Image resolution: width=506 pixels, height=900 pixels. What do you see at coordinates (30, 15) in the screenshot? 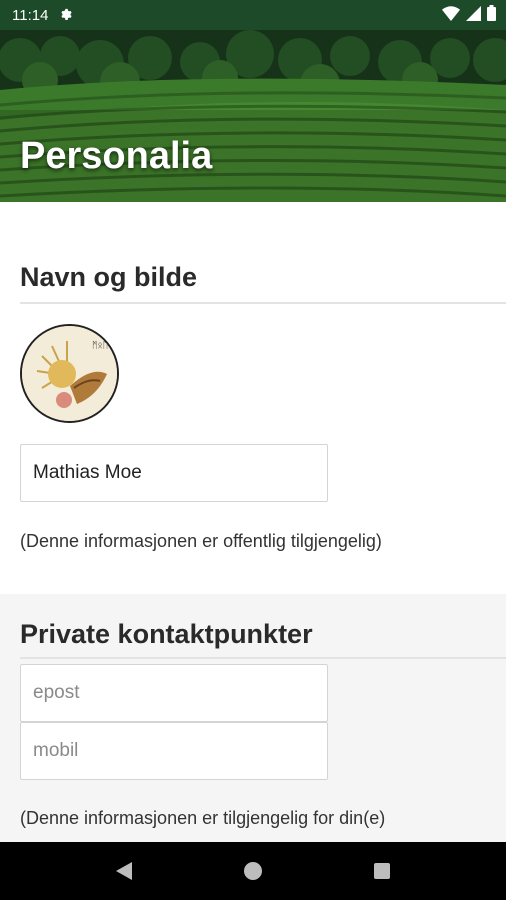
I see `status-time: 11:14` at bounding box center [30, 15].